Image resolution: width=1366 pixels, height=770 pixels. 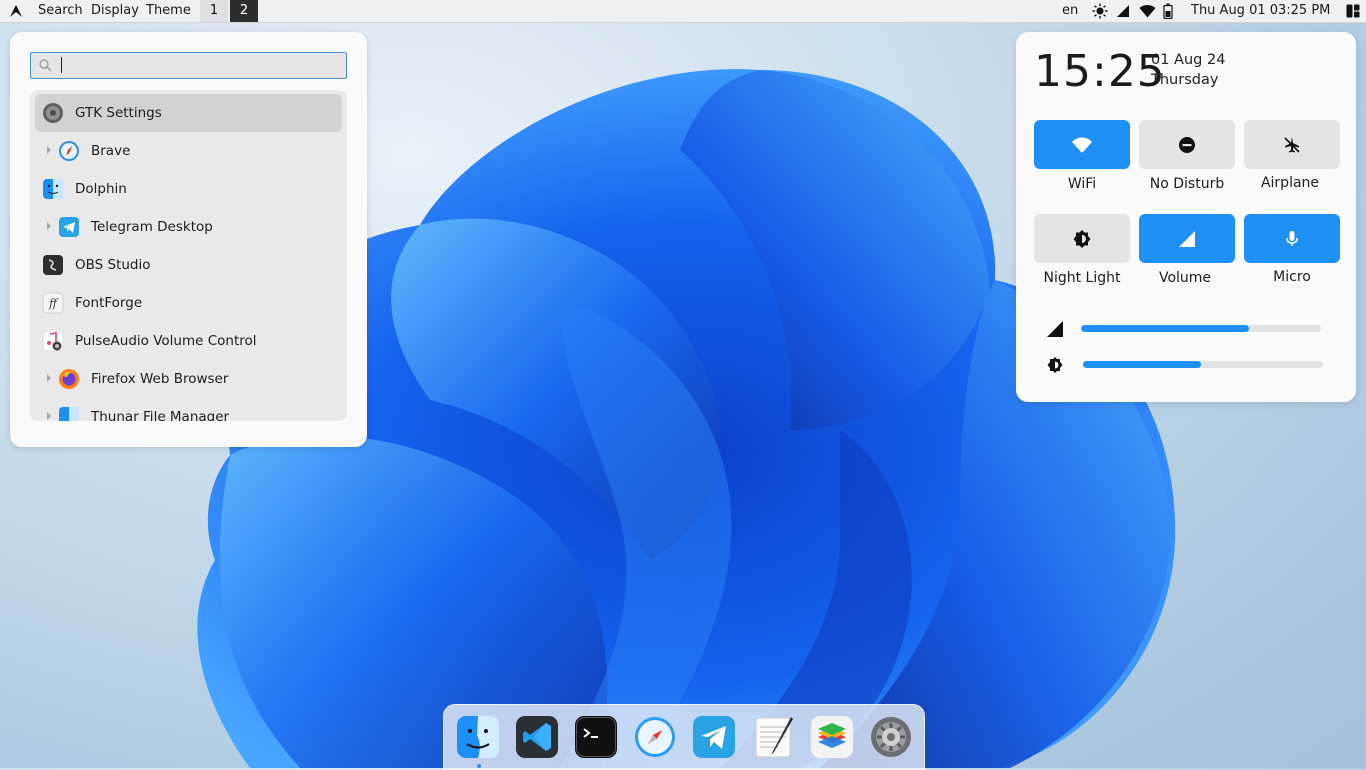 I want to click on date-label: 01 Aug 24, so click(x=1188, y=60).